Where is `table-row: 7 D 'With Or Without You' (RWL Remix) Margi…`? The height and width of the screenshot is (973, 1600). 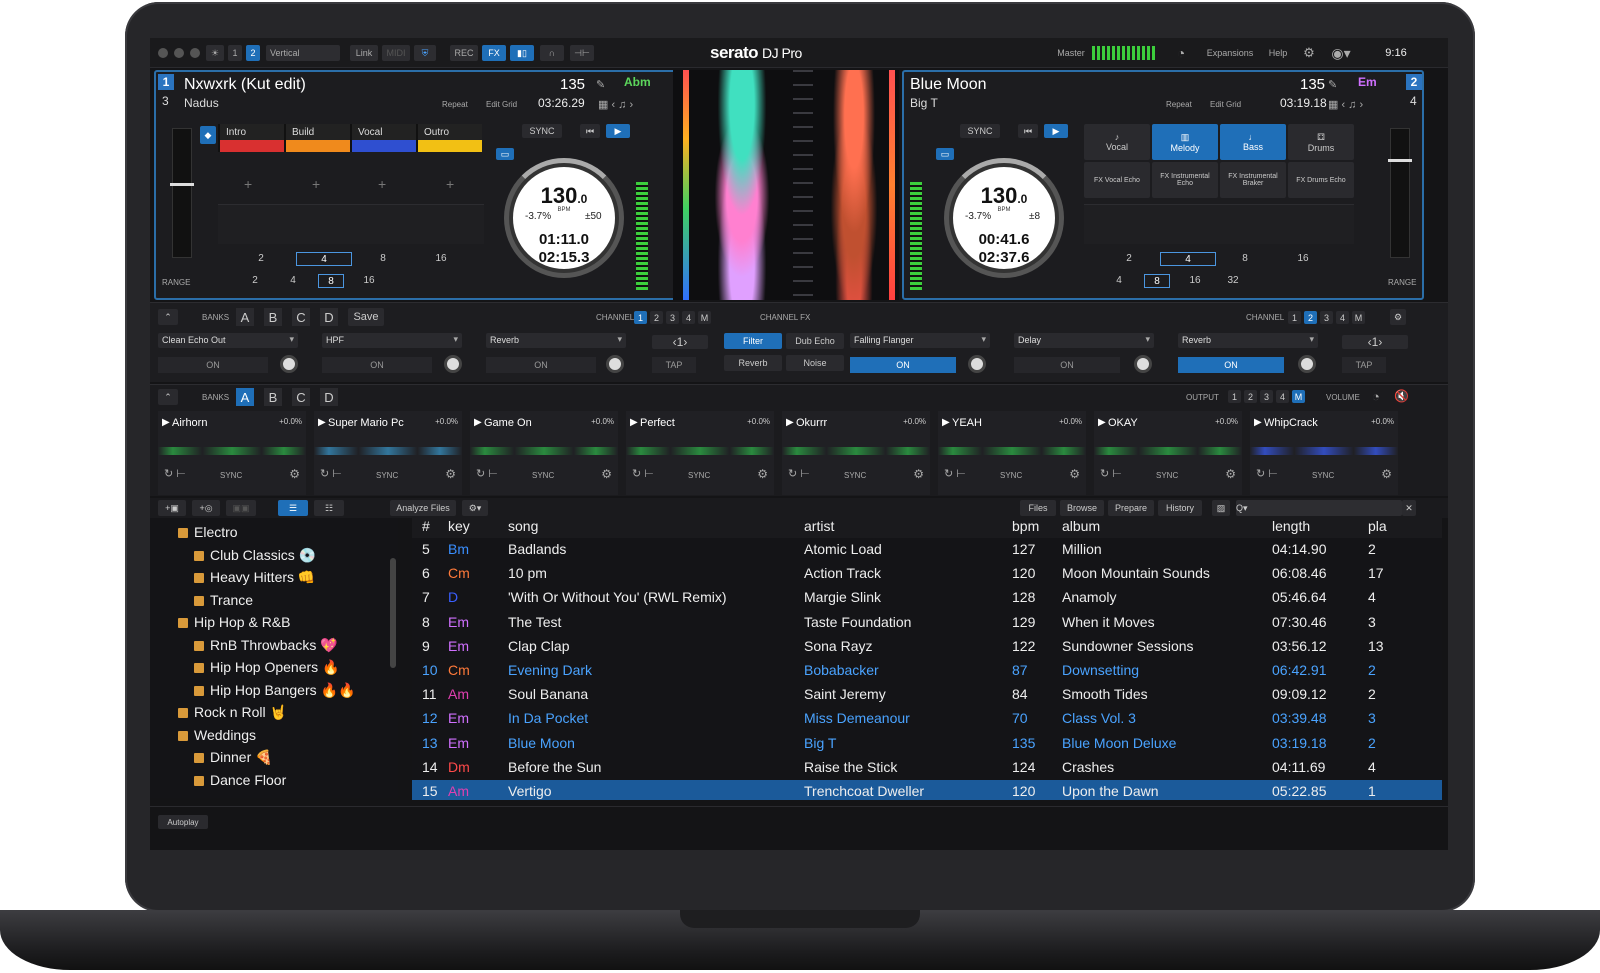 table-row: 7 D 'With Or Without You' (RWL Remix) Margi… is located at coordinates (927, 598).